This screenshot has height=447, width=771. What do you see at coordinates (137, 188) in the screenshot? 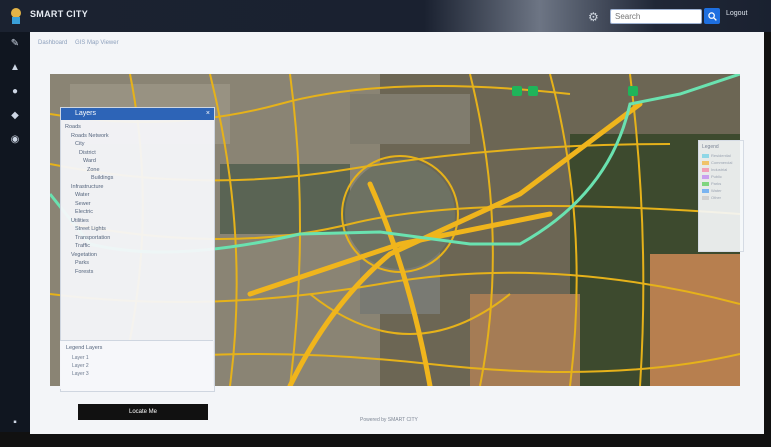
I see `layer-tree-item: Infrastructure` at bounding box center [137, 188].